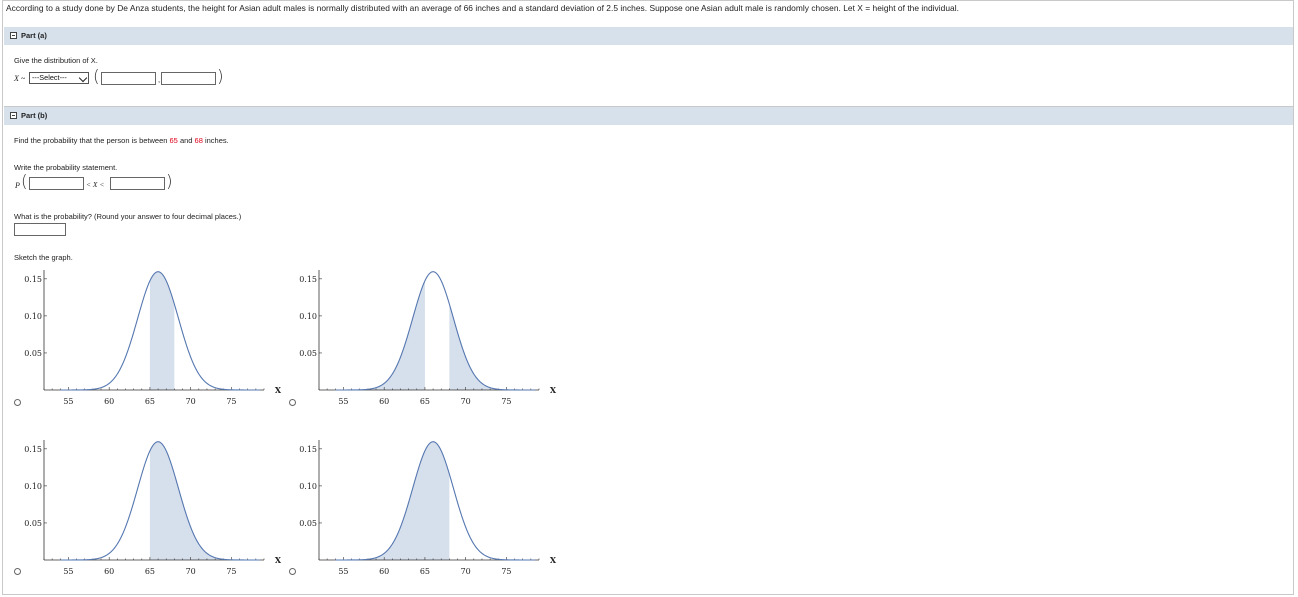 The height and width of the screenshot is (597, 1298). I want to click on lower-value: 65, so click(173, 140).